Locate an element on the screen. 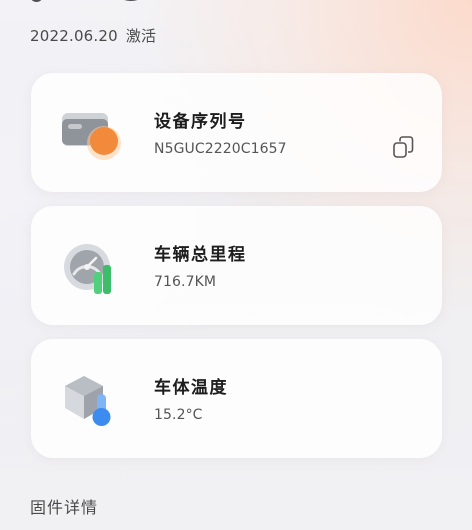  temperature-title: 车体温度 is located at coordinates (191, 388).